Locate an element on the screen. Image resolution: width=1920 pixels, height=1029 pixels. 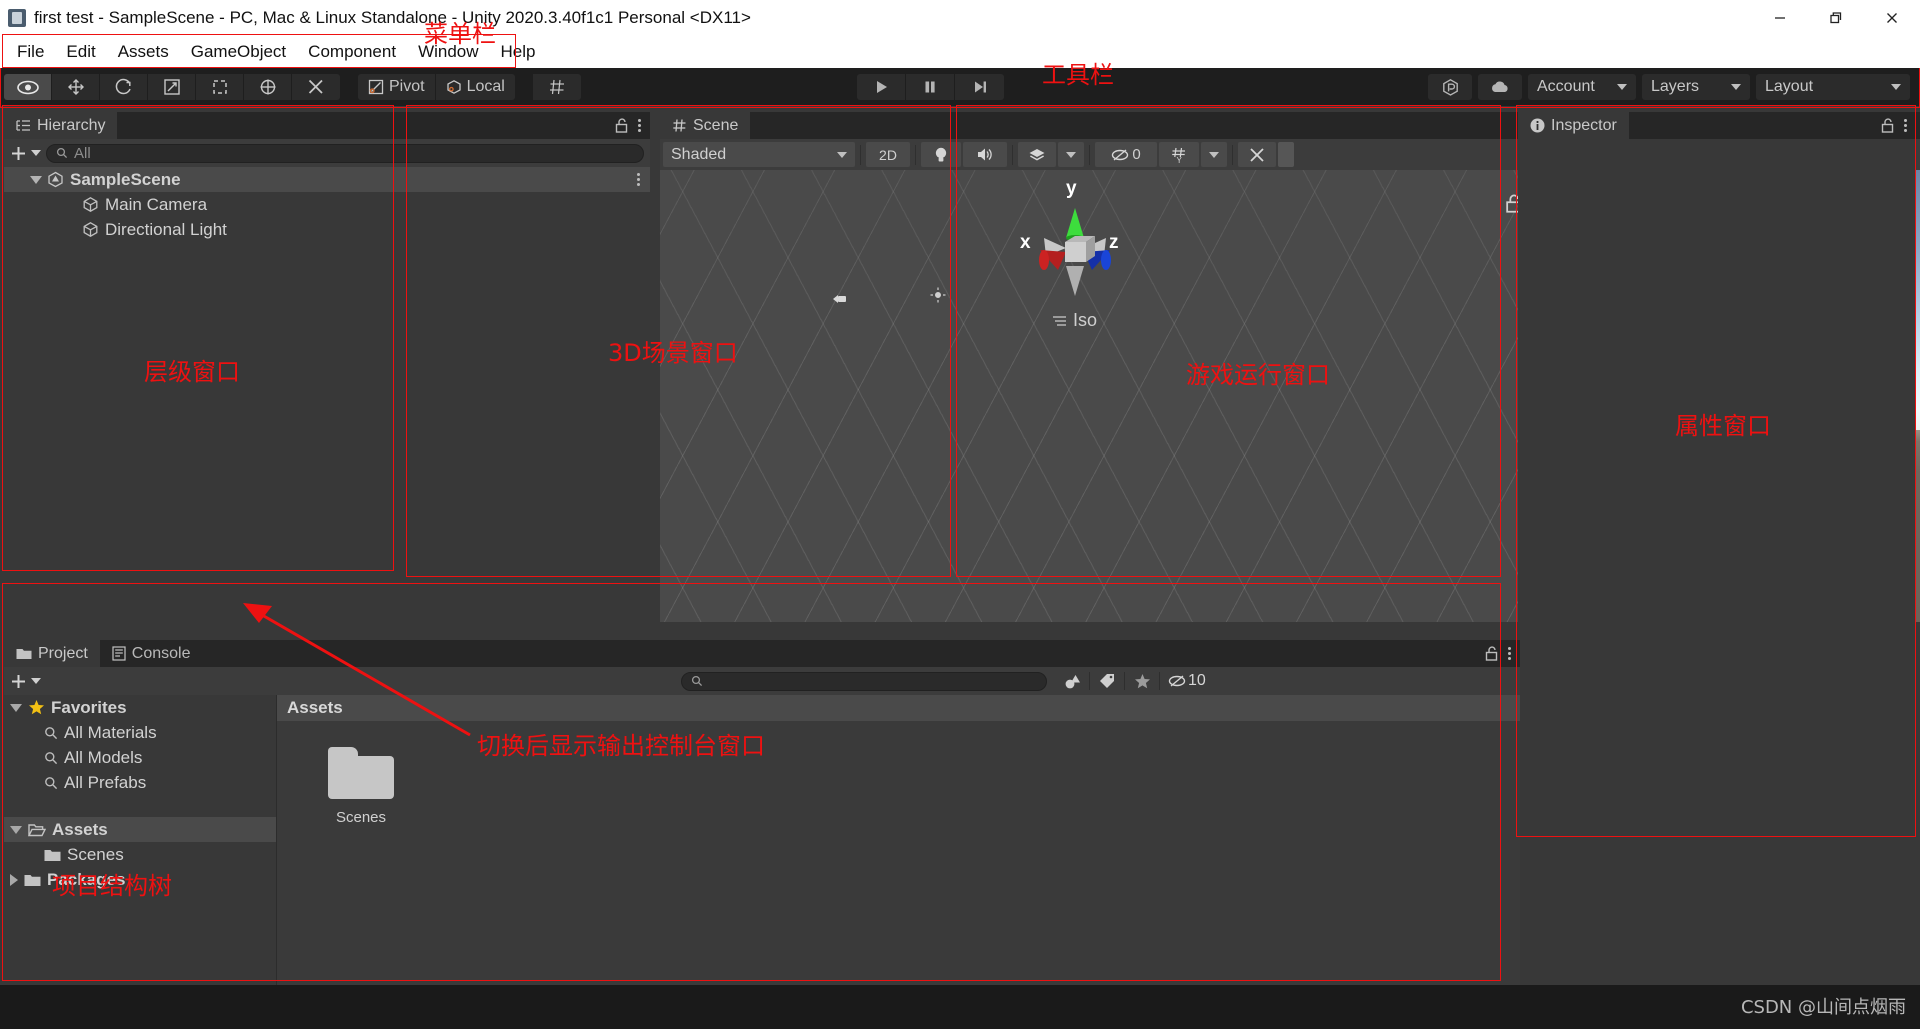
hand-tool-button is located at coordinates (28, 87).